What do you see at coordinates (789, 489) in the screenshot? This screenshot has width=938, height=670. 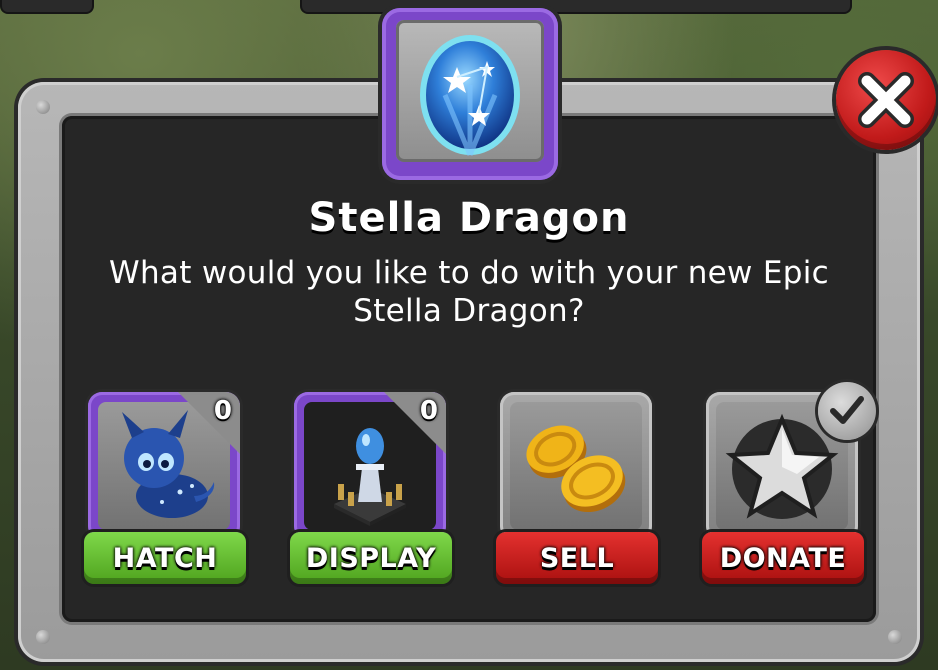 I see `donate-option: DONATE` at bounding box center [789, 489].